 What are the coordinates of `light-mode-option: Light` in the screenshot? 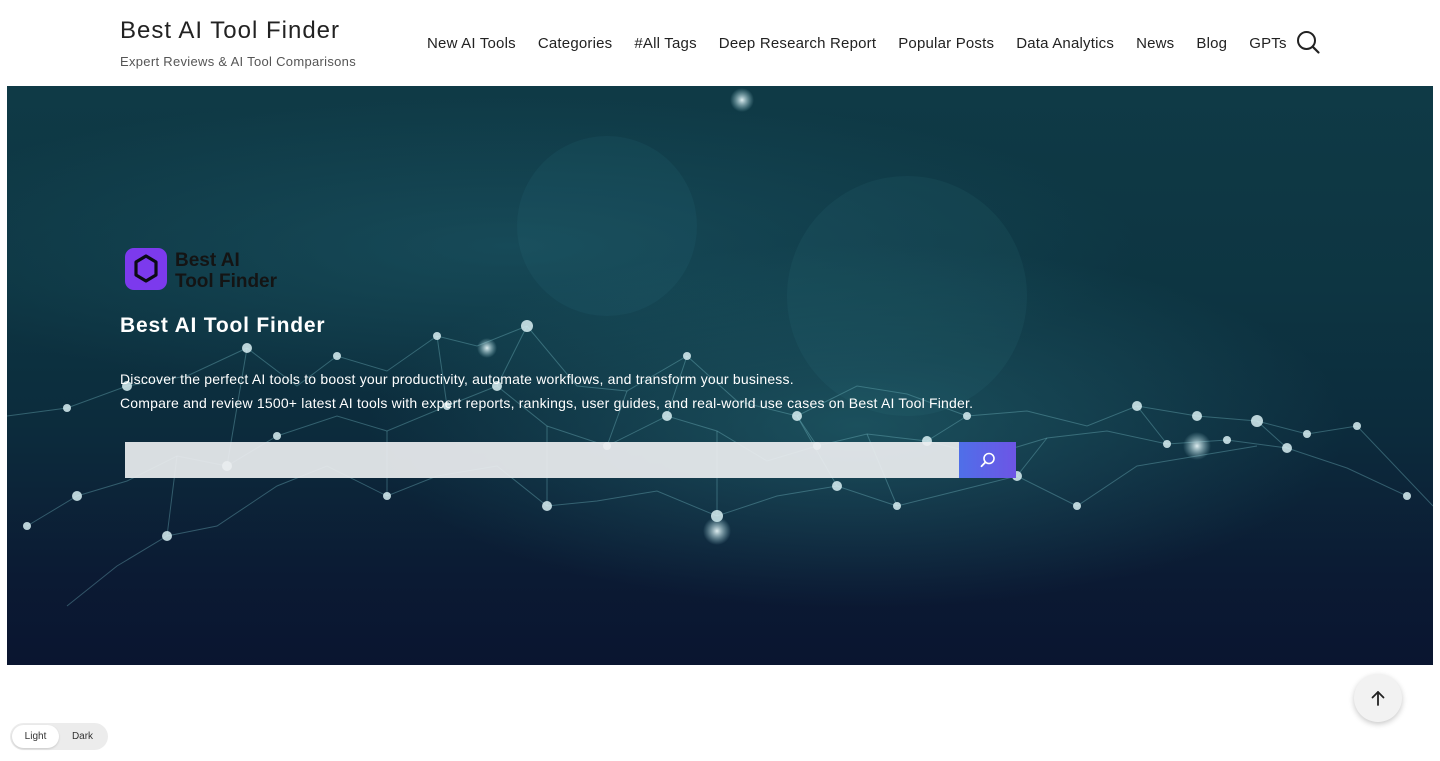 It's located at (35, 736).